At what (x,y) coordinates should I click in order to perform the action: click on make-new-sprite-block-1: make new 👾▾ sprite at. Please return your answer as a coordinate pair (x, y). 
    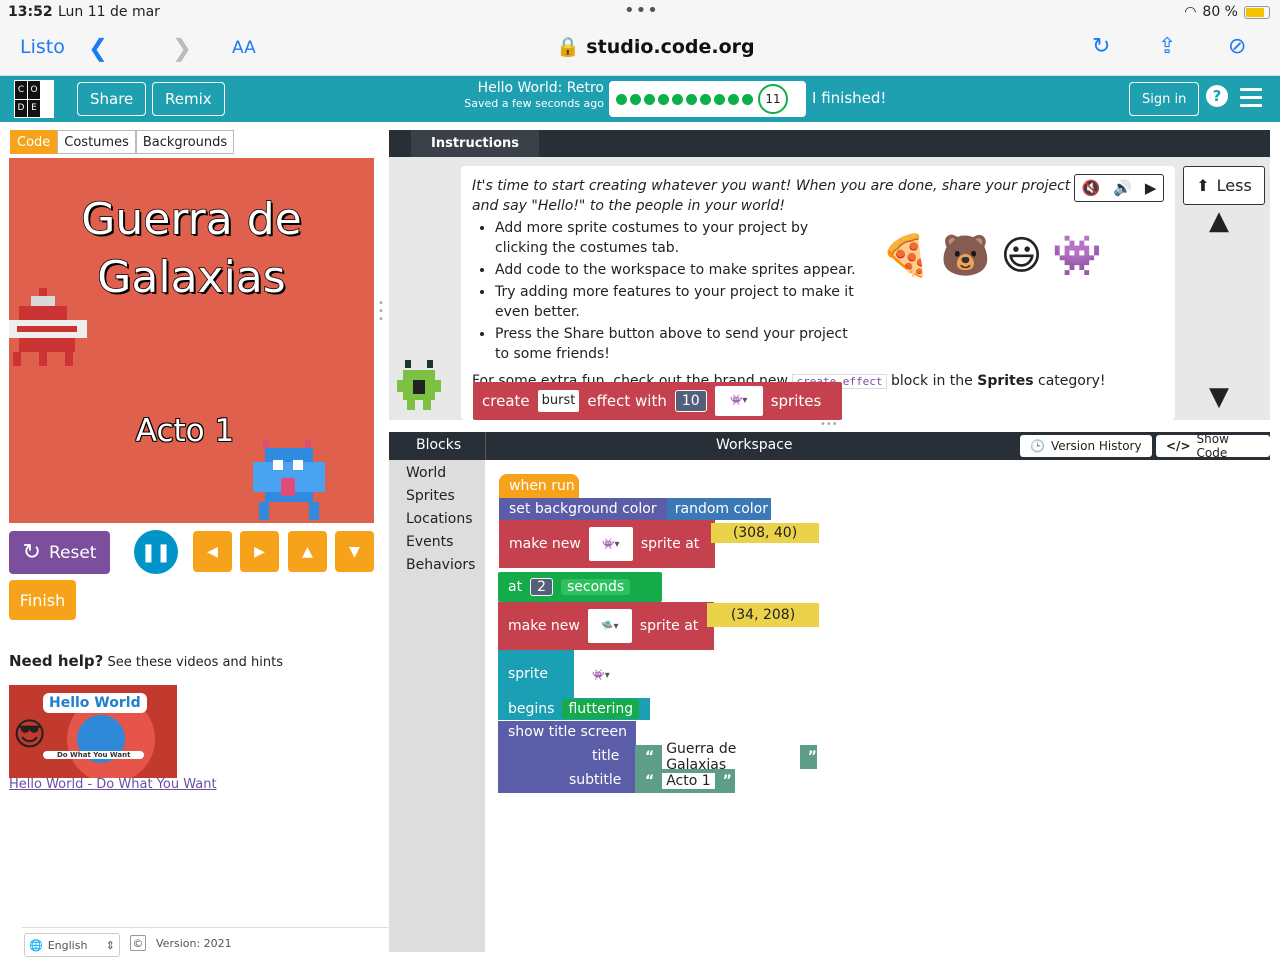
    Looking at the image, I should click on (607, 544).